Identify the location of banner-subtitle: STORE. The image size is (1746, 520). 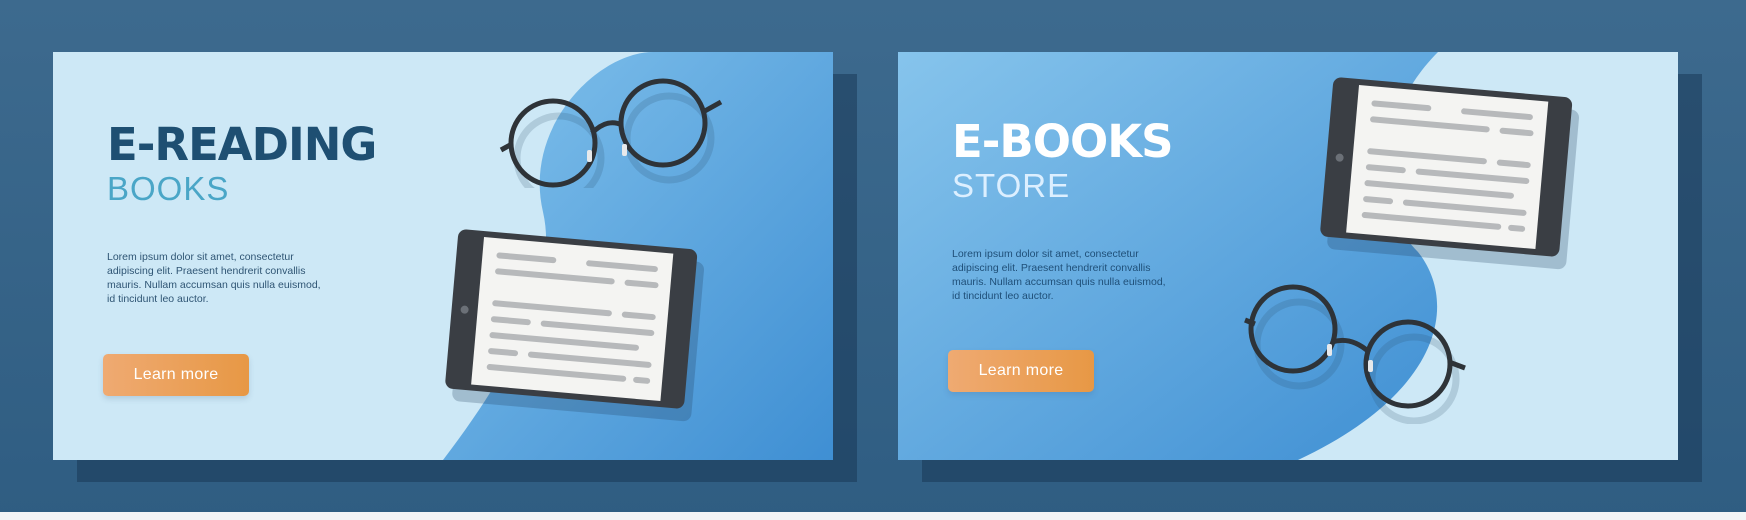
(1011, 185).